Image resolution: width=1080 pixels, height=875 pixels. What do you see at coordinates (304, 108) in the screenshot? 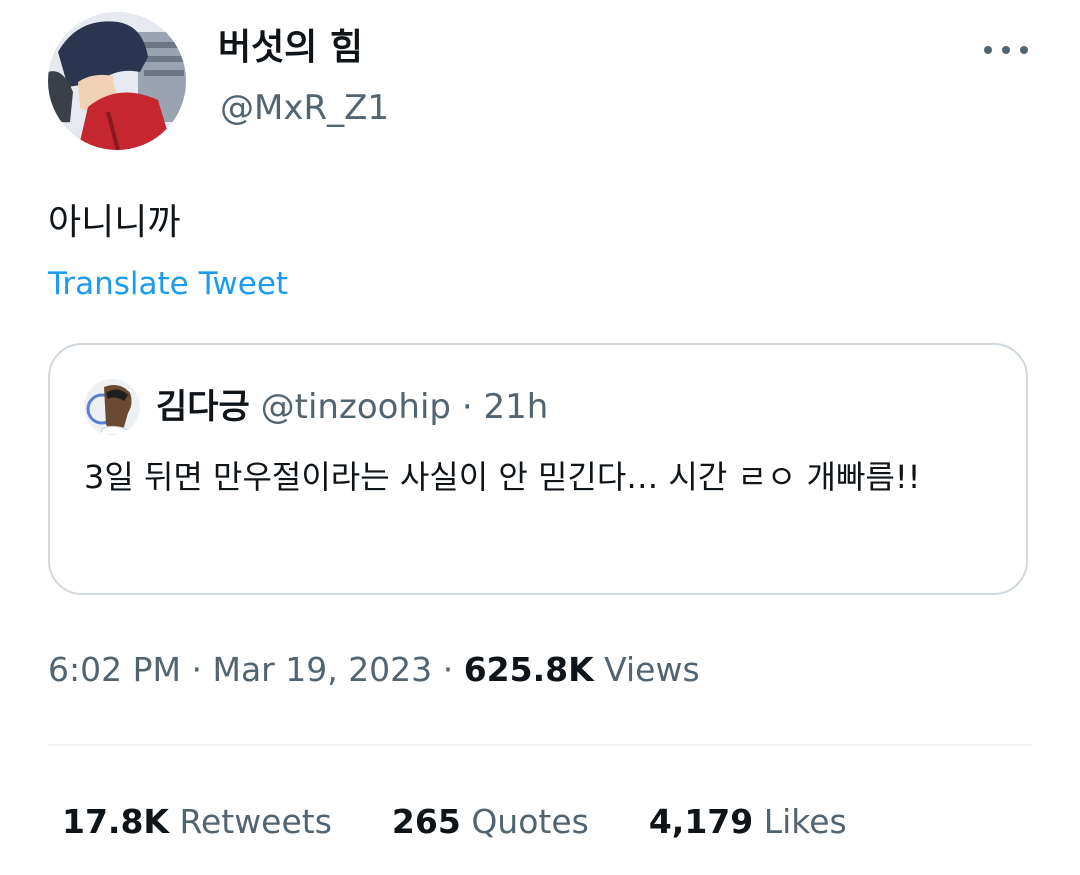
I see `author-handle: @MxR_Z1` at bounding box center [304, 108].